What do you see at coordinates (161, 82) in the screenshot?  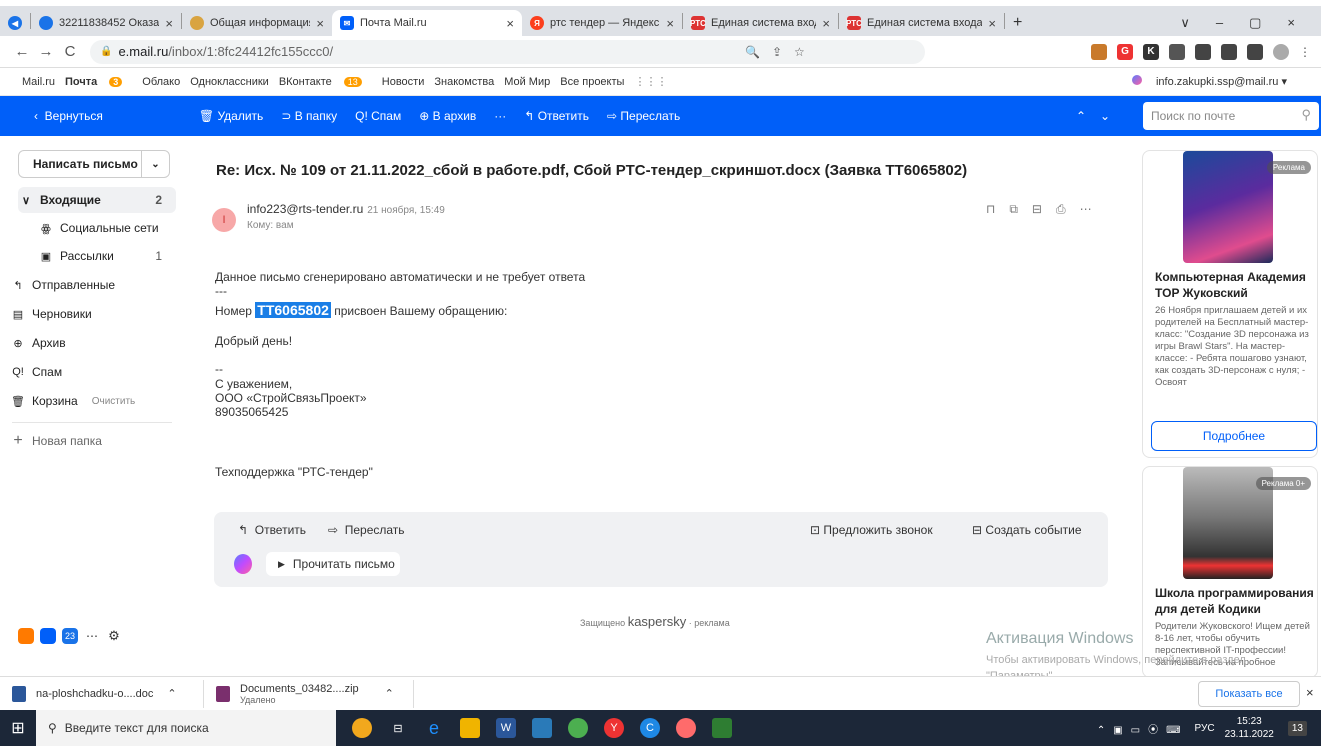 I see `portal-link-cloud: Облако` at bounding box center [161, 82].